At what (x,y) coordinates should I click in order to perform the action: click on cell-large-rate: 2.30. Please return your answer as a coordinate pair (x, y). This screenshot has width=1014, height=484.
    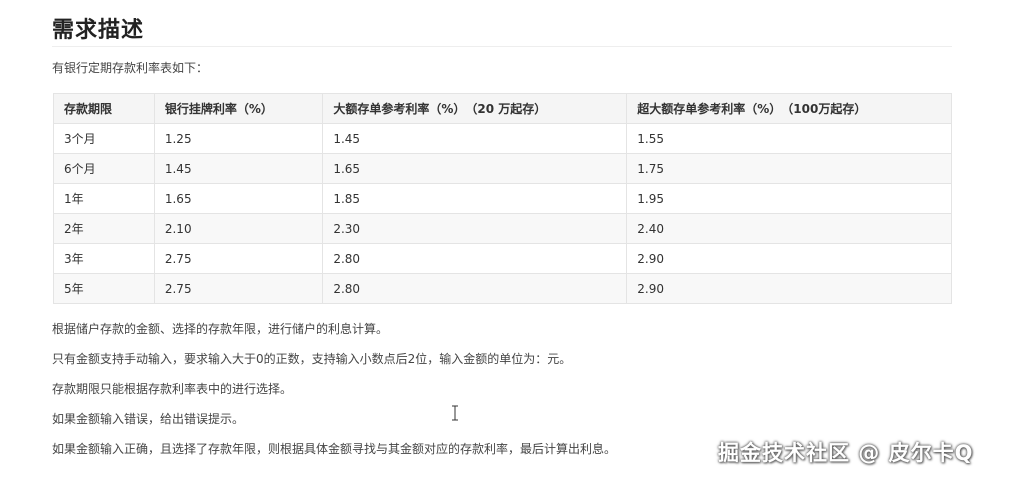
    Looking at the image, I should click on (475, 228).